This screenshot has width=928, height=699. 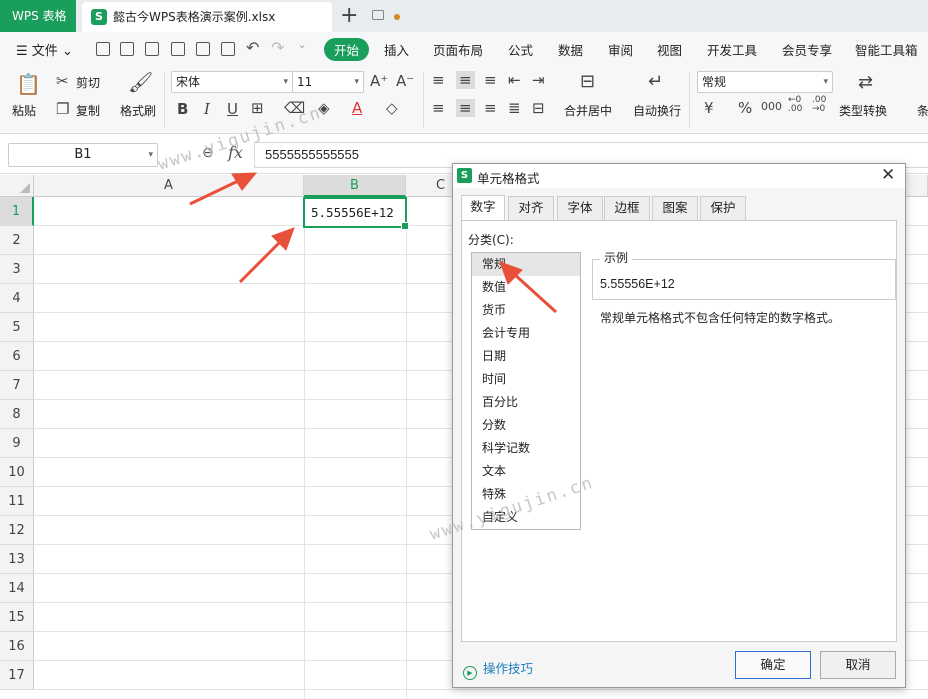 What do you see at coordinates (526, 333) in the screenshot?
I see `list-item: 会计专用` at bounding box center [526, 333].